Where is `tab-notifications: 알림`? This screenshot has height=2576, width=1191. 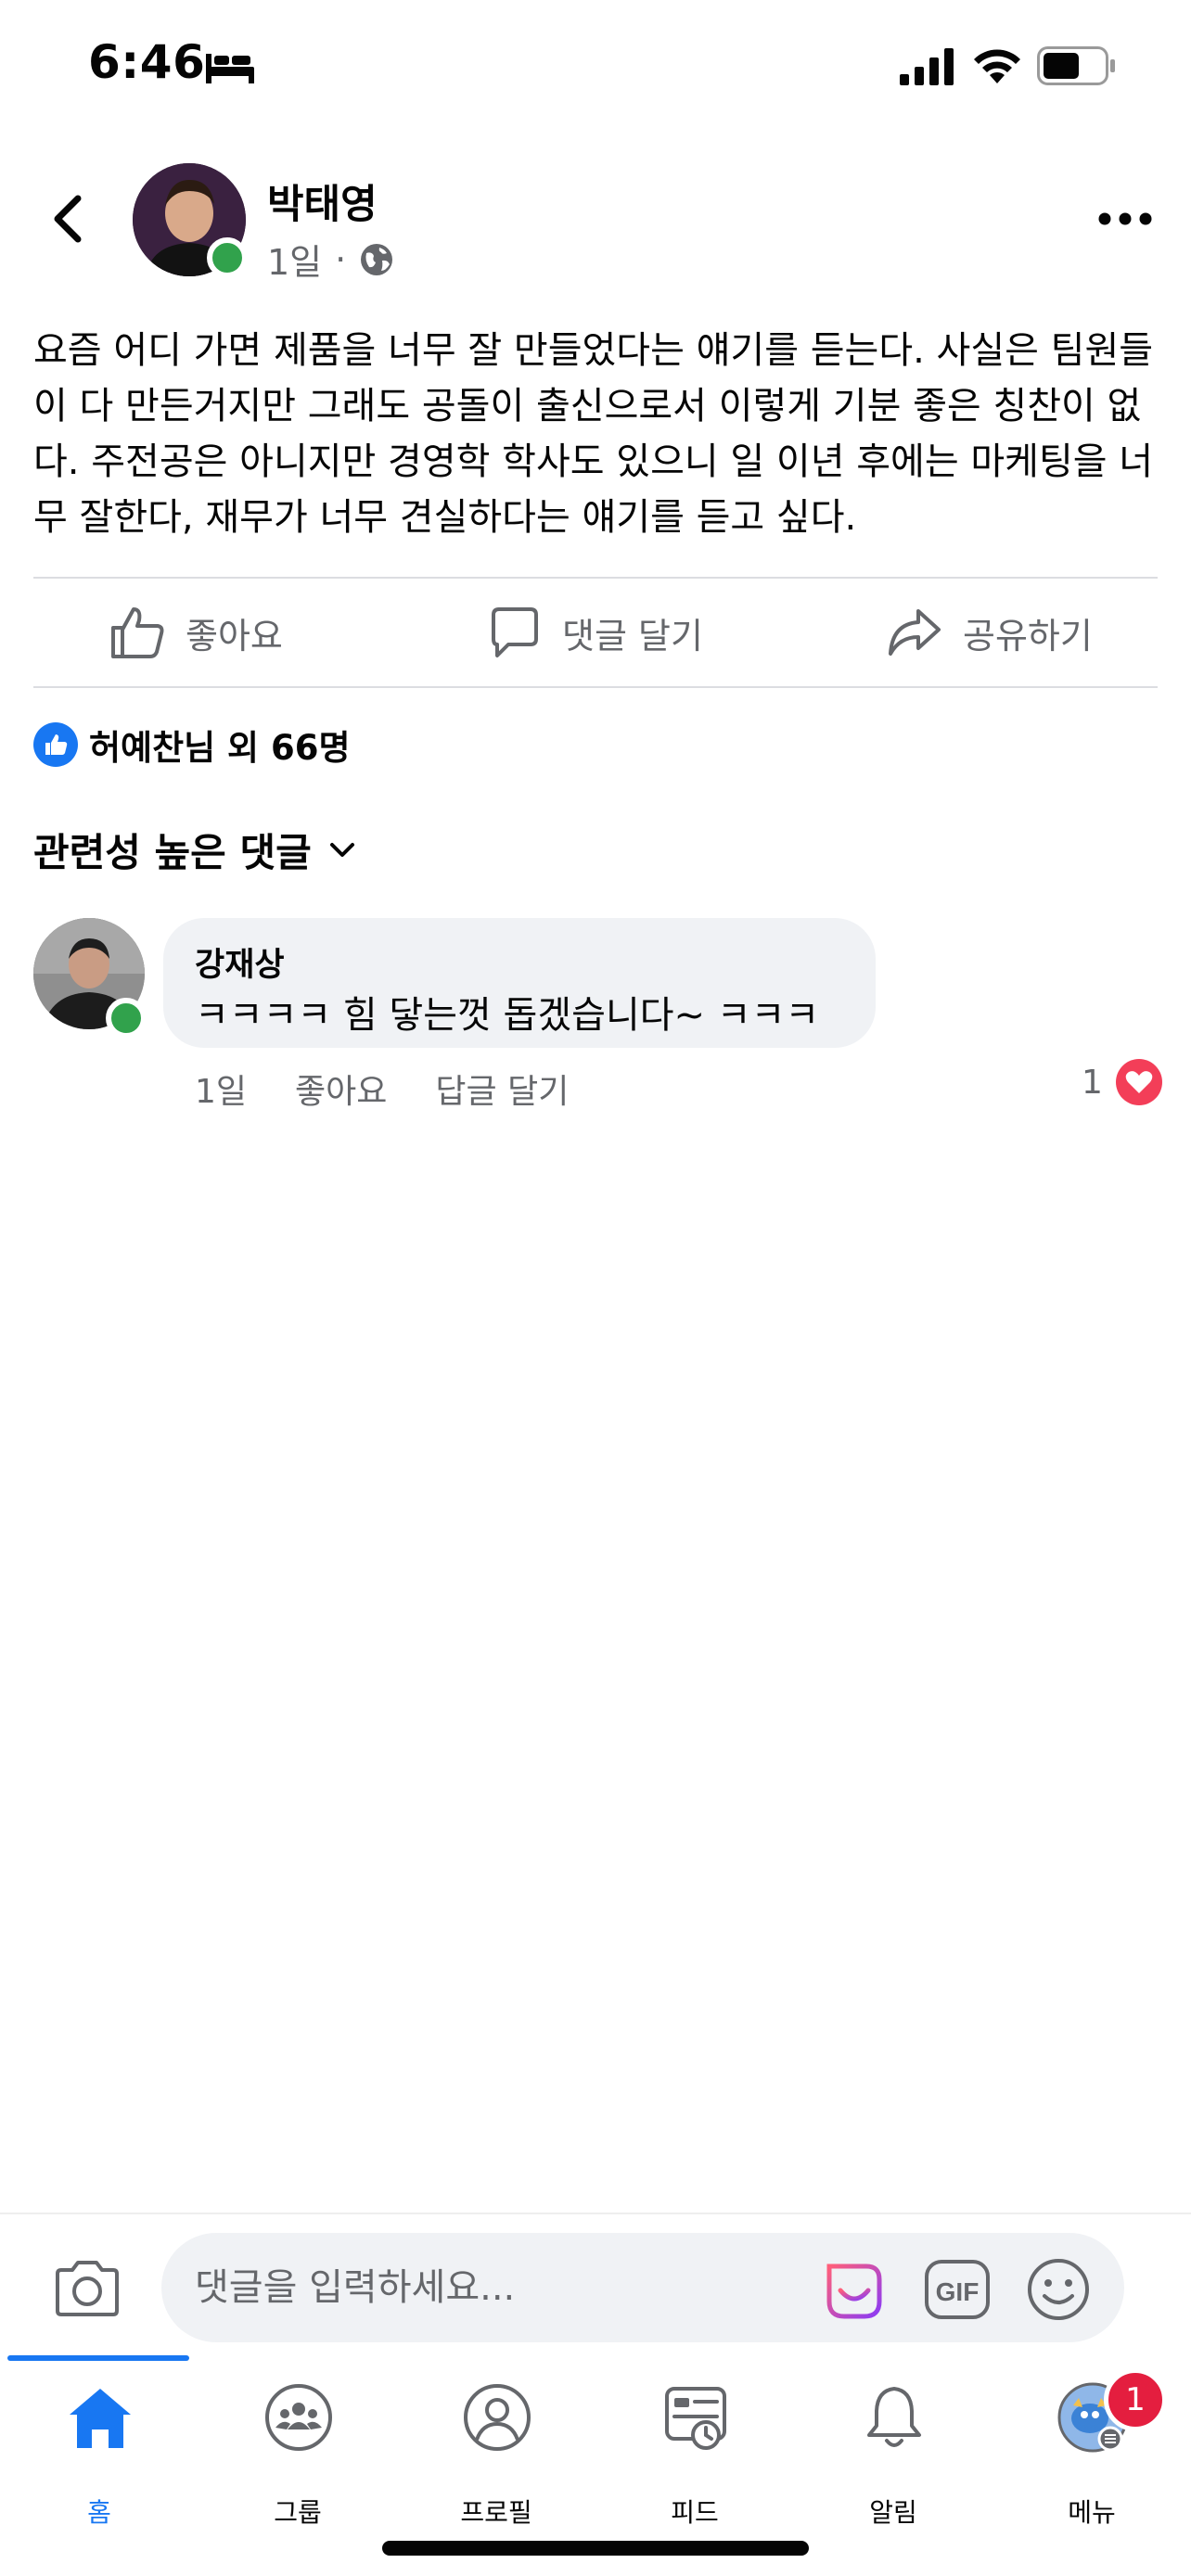 tab-notifications: 알림 is located at coordinates (893, 2457).